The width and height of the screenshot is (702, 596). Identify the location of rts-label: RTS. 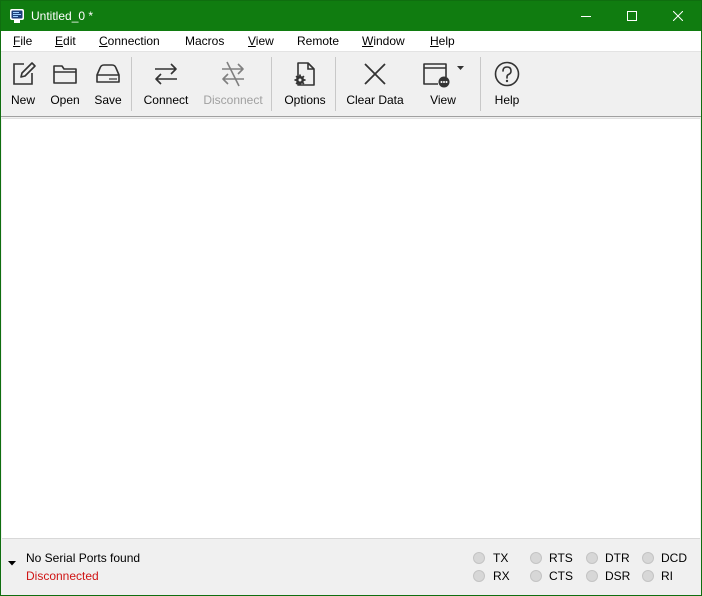
(561, 558).